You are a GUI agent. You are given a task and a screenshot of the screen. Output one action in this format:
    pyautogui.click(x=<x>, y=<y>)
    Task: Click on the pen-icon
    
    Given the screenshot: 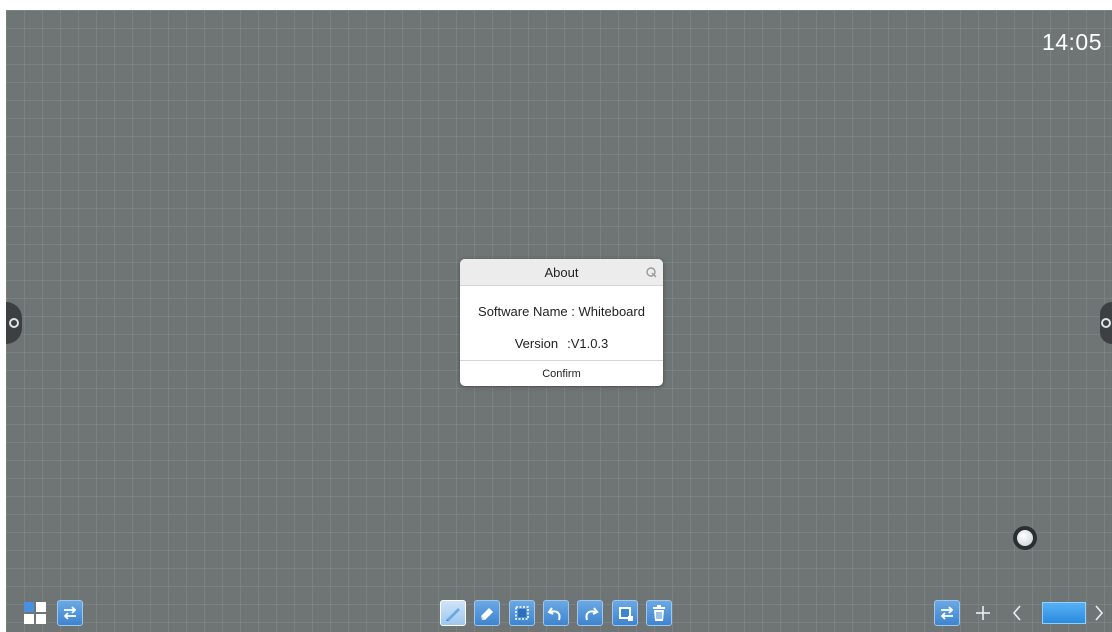 What is the action you would take?
    pyautogui.click(x=453, y=614)
    